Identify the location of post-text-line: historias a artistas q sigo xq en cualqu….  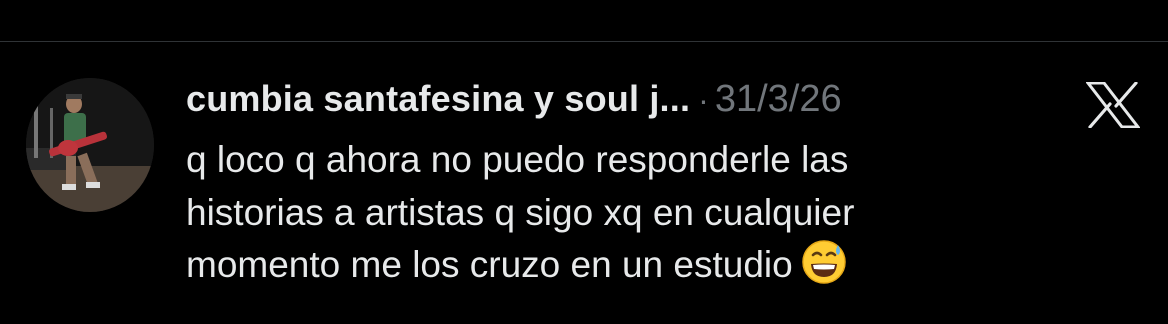
(520, 212).